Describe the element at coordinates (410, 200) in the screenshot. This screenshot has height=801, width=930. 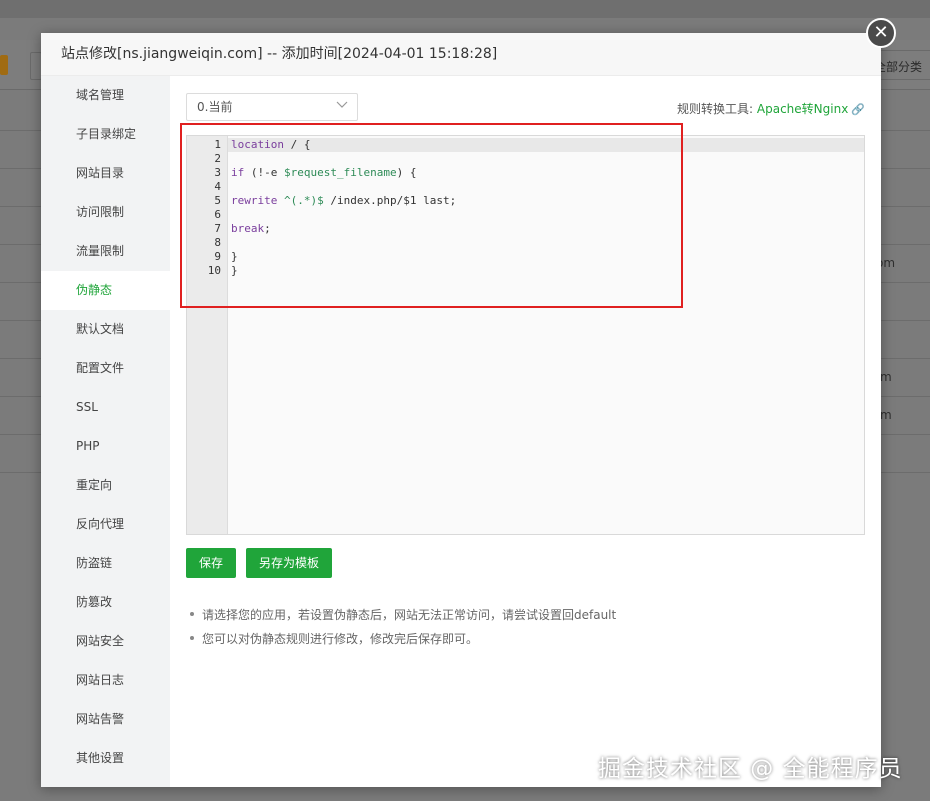
I see `code-text: $1` at that location.